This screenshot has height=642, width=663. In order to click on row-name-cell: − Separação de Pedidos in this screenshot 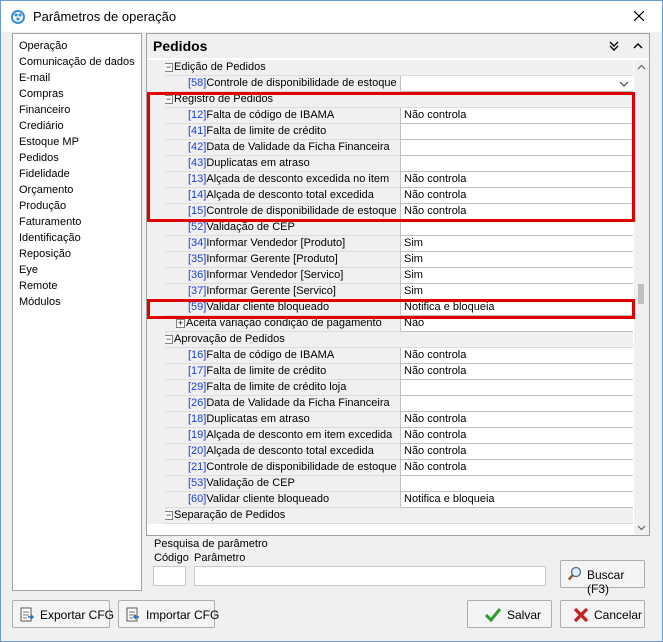, I will do `click(399, 516)`.